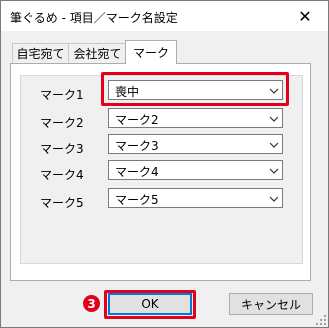 This screenshot has width=329, height=328. I want to click on mark5-select: マーク5, so click(195, 198).